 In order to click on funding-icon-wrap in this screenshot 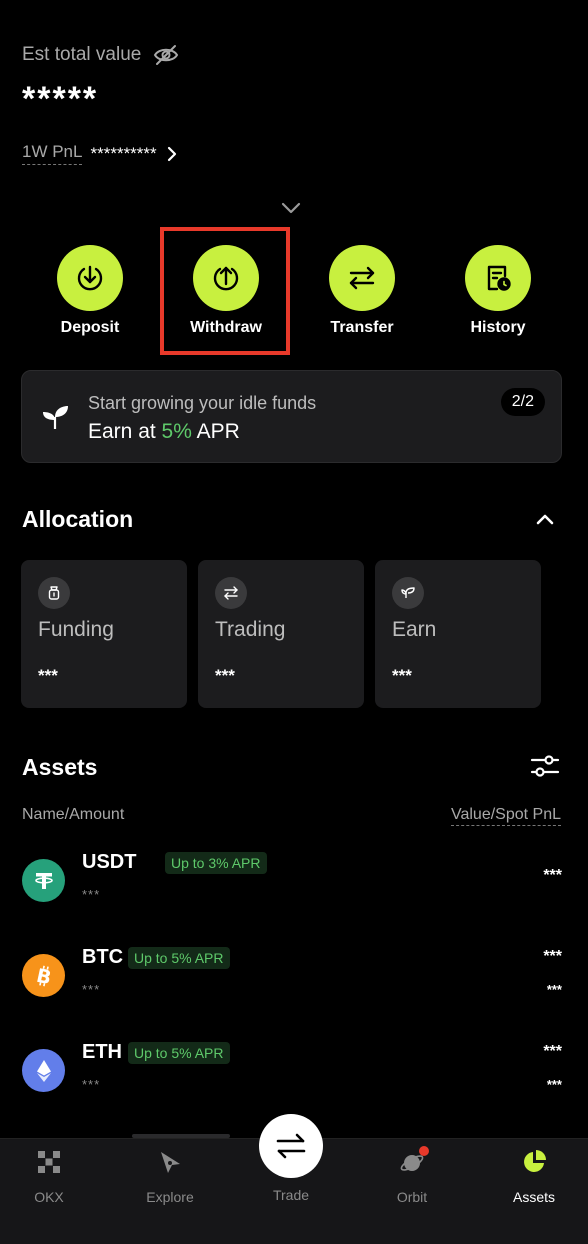, I will do `click(54, 593)`.